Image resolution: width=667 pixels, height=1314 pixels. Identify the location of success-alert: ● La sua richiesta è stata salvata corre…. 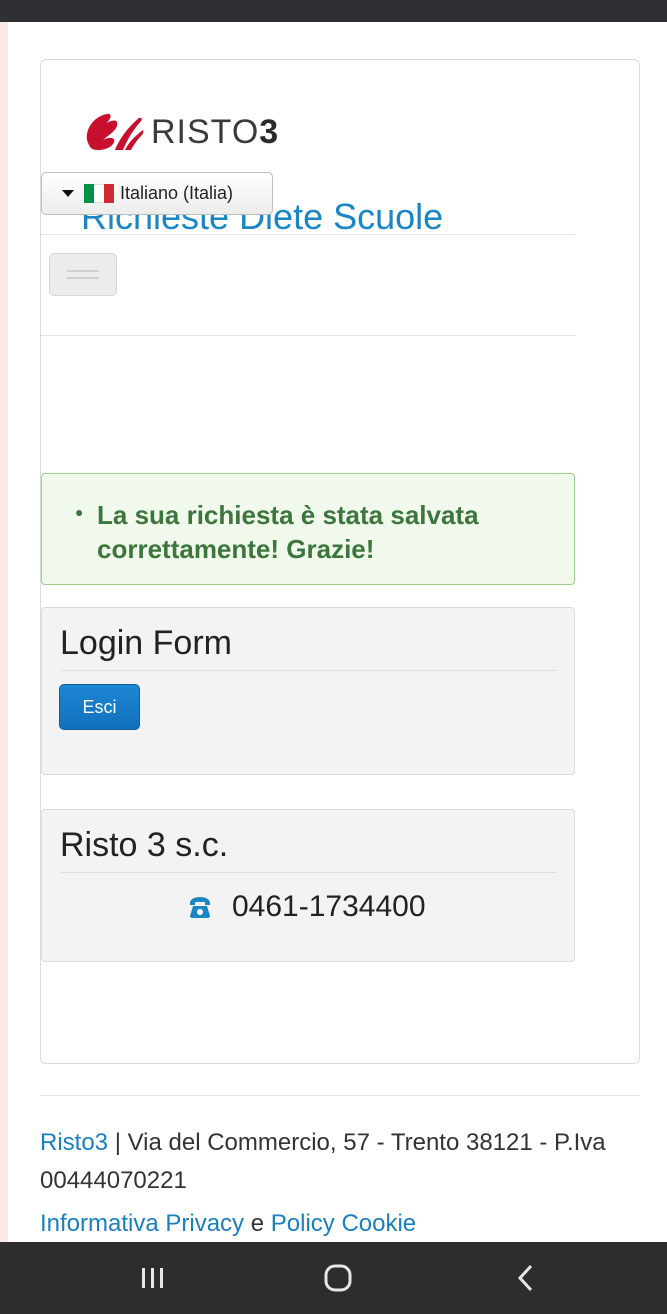
(308, 529).